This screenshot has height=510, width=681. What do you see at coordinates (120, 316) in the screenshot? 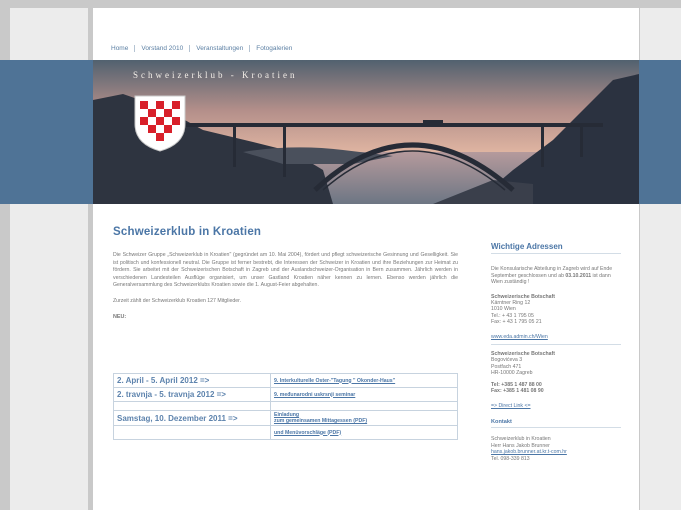
I see `neu-label: NEU:` at bounding box center [120, 316].